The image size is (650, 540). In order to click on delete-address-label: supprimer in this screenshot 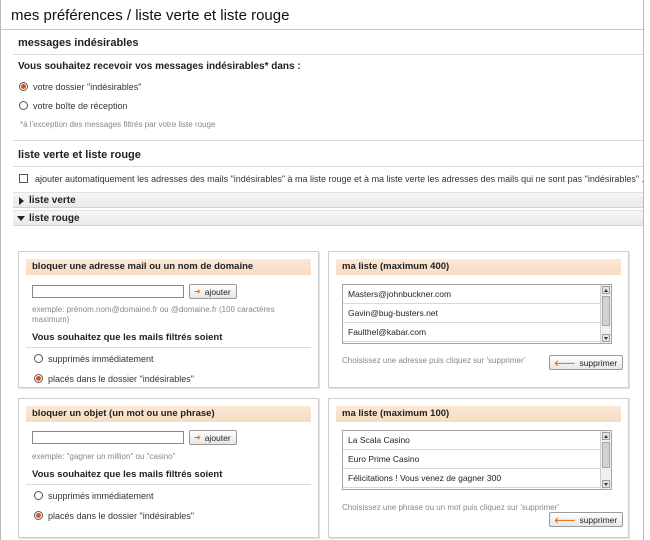, I will do `click(598, 362)`.